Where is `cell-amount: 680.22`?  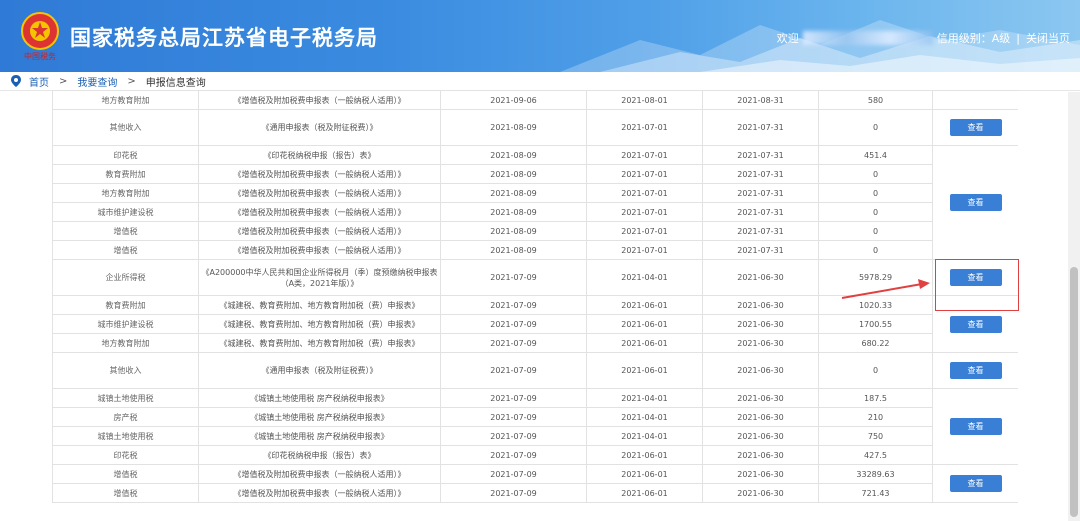 cell-amount: 680.22 is located at coordinates (875, 343).